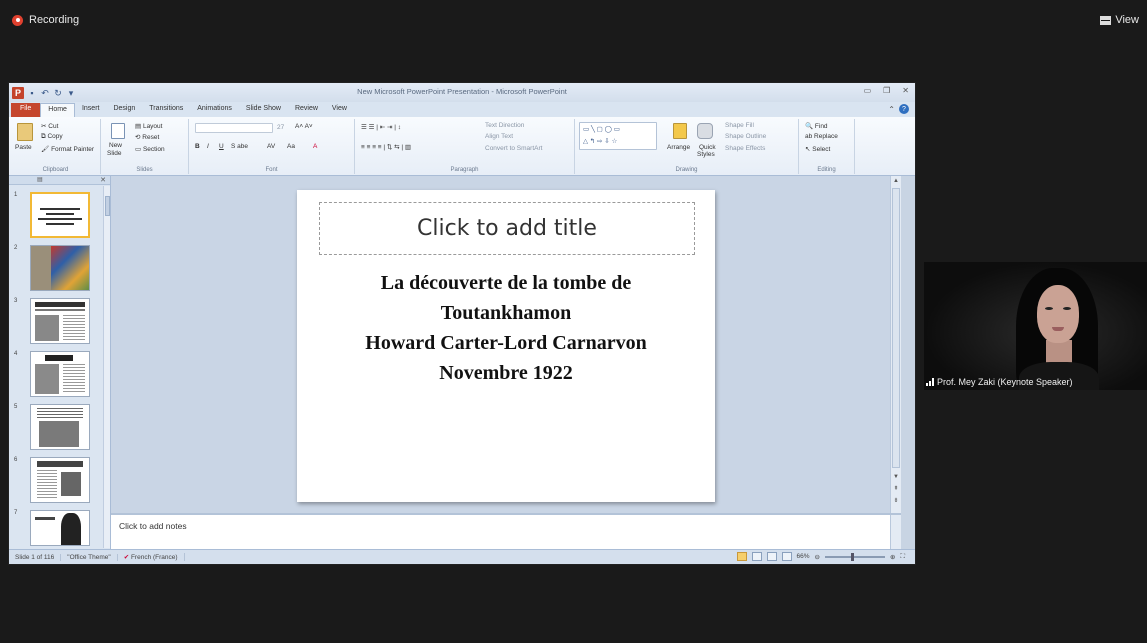  I want to click on slide-scroll-thumb, so click(896, 328).